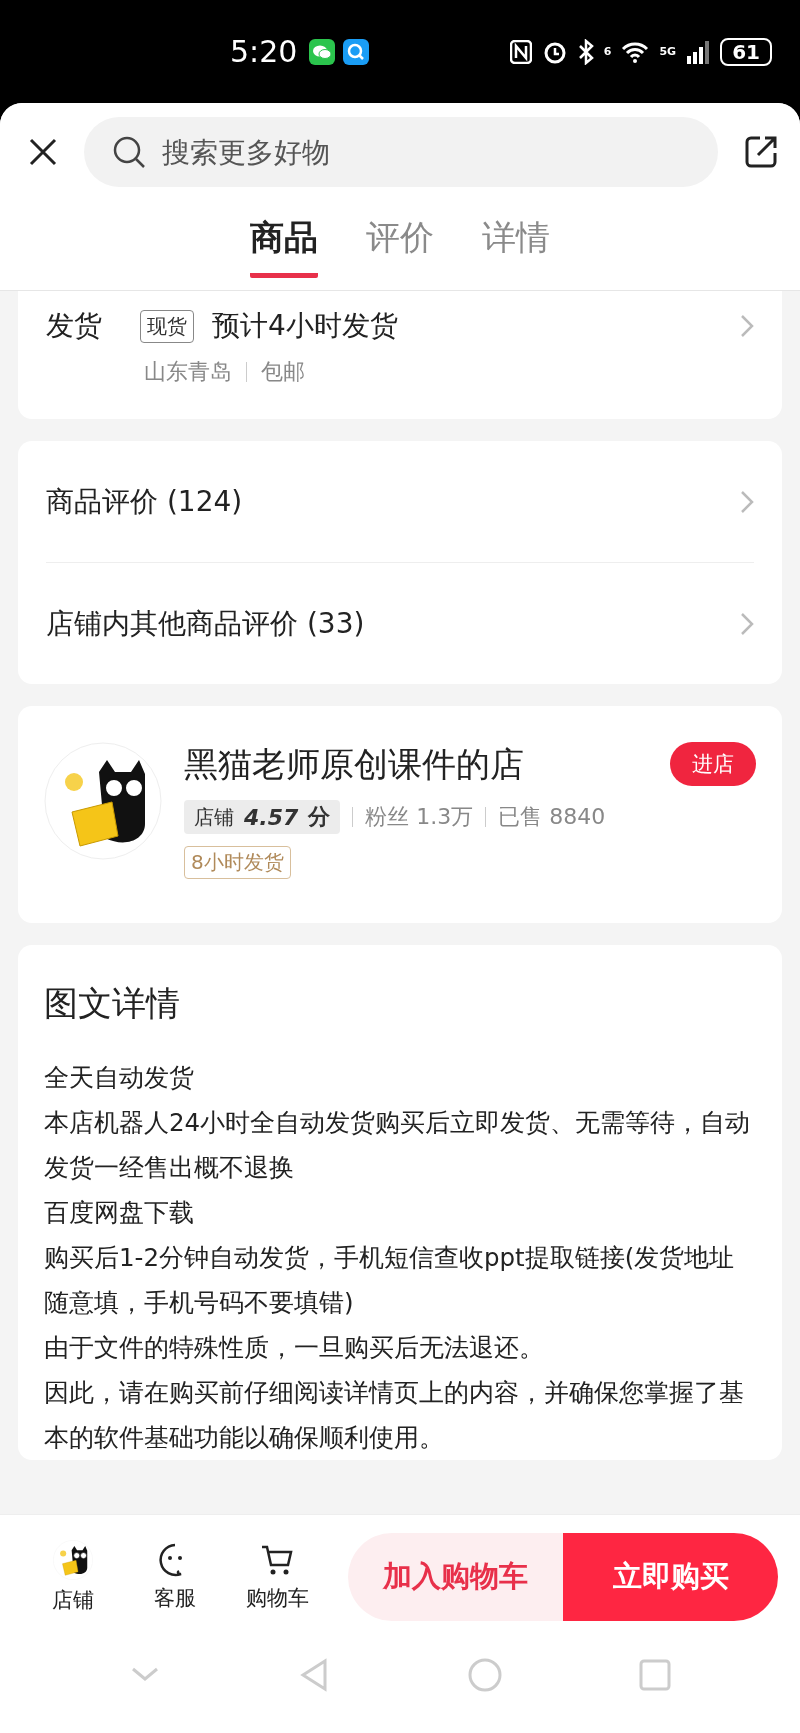 The width and height of the screenshot is (800, 1733). What do you see at coordinates (112, 1003) in the screenshot?
I see `details-title: 图文详情` at bounding box center [112, 1003].